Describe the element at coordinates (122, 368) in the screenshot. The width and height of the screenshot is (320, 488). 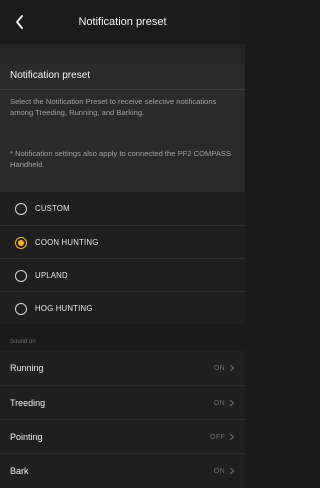
I see `setting-row-running: Running ON` at that location.